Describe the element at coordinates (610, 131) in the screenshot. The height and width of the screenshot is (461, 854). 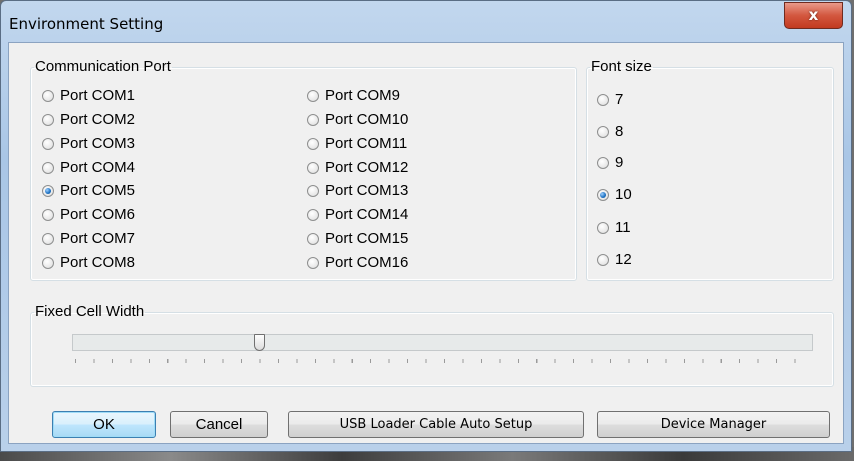
I see `radio-font-size-8: 8` at that location.